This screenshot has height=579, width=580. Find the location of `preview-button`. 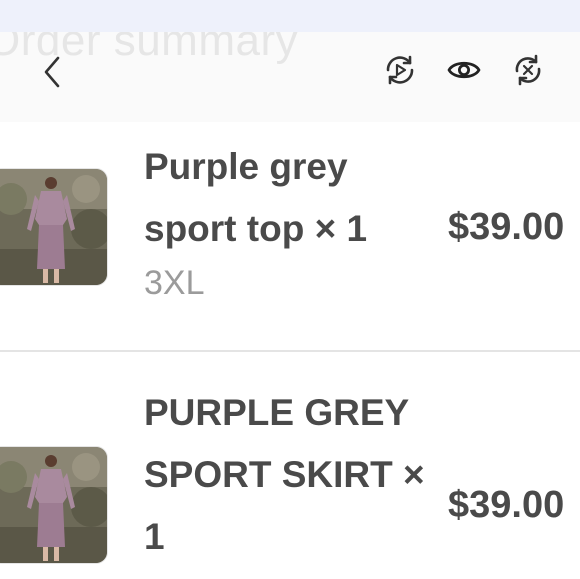

preview-button is located at coordinates (464, 70).